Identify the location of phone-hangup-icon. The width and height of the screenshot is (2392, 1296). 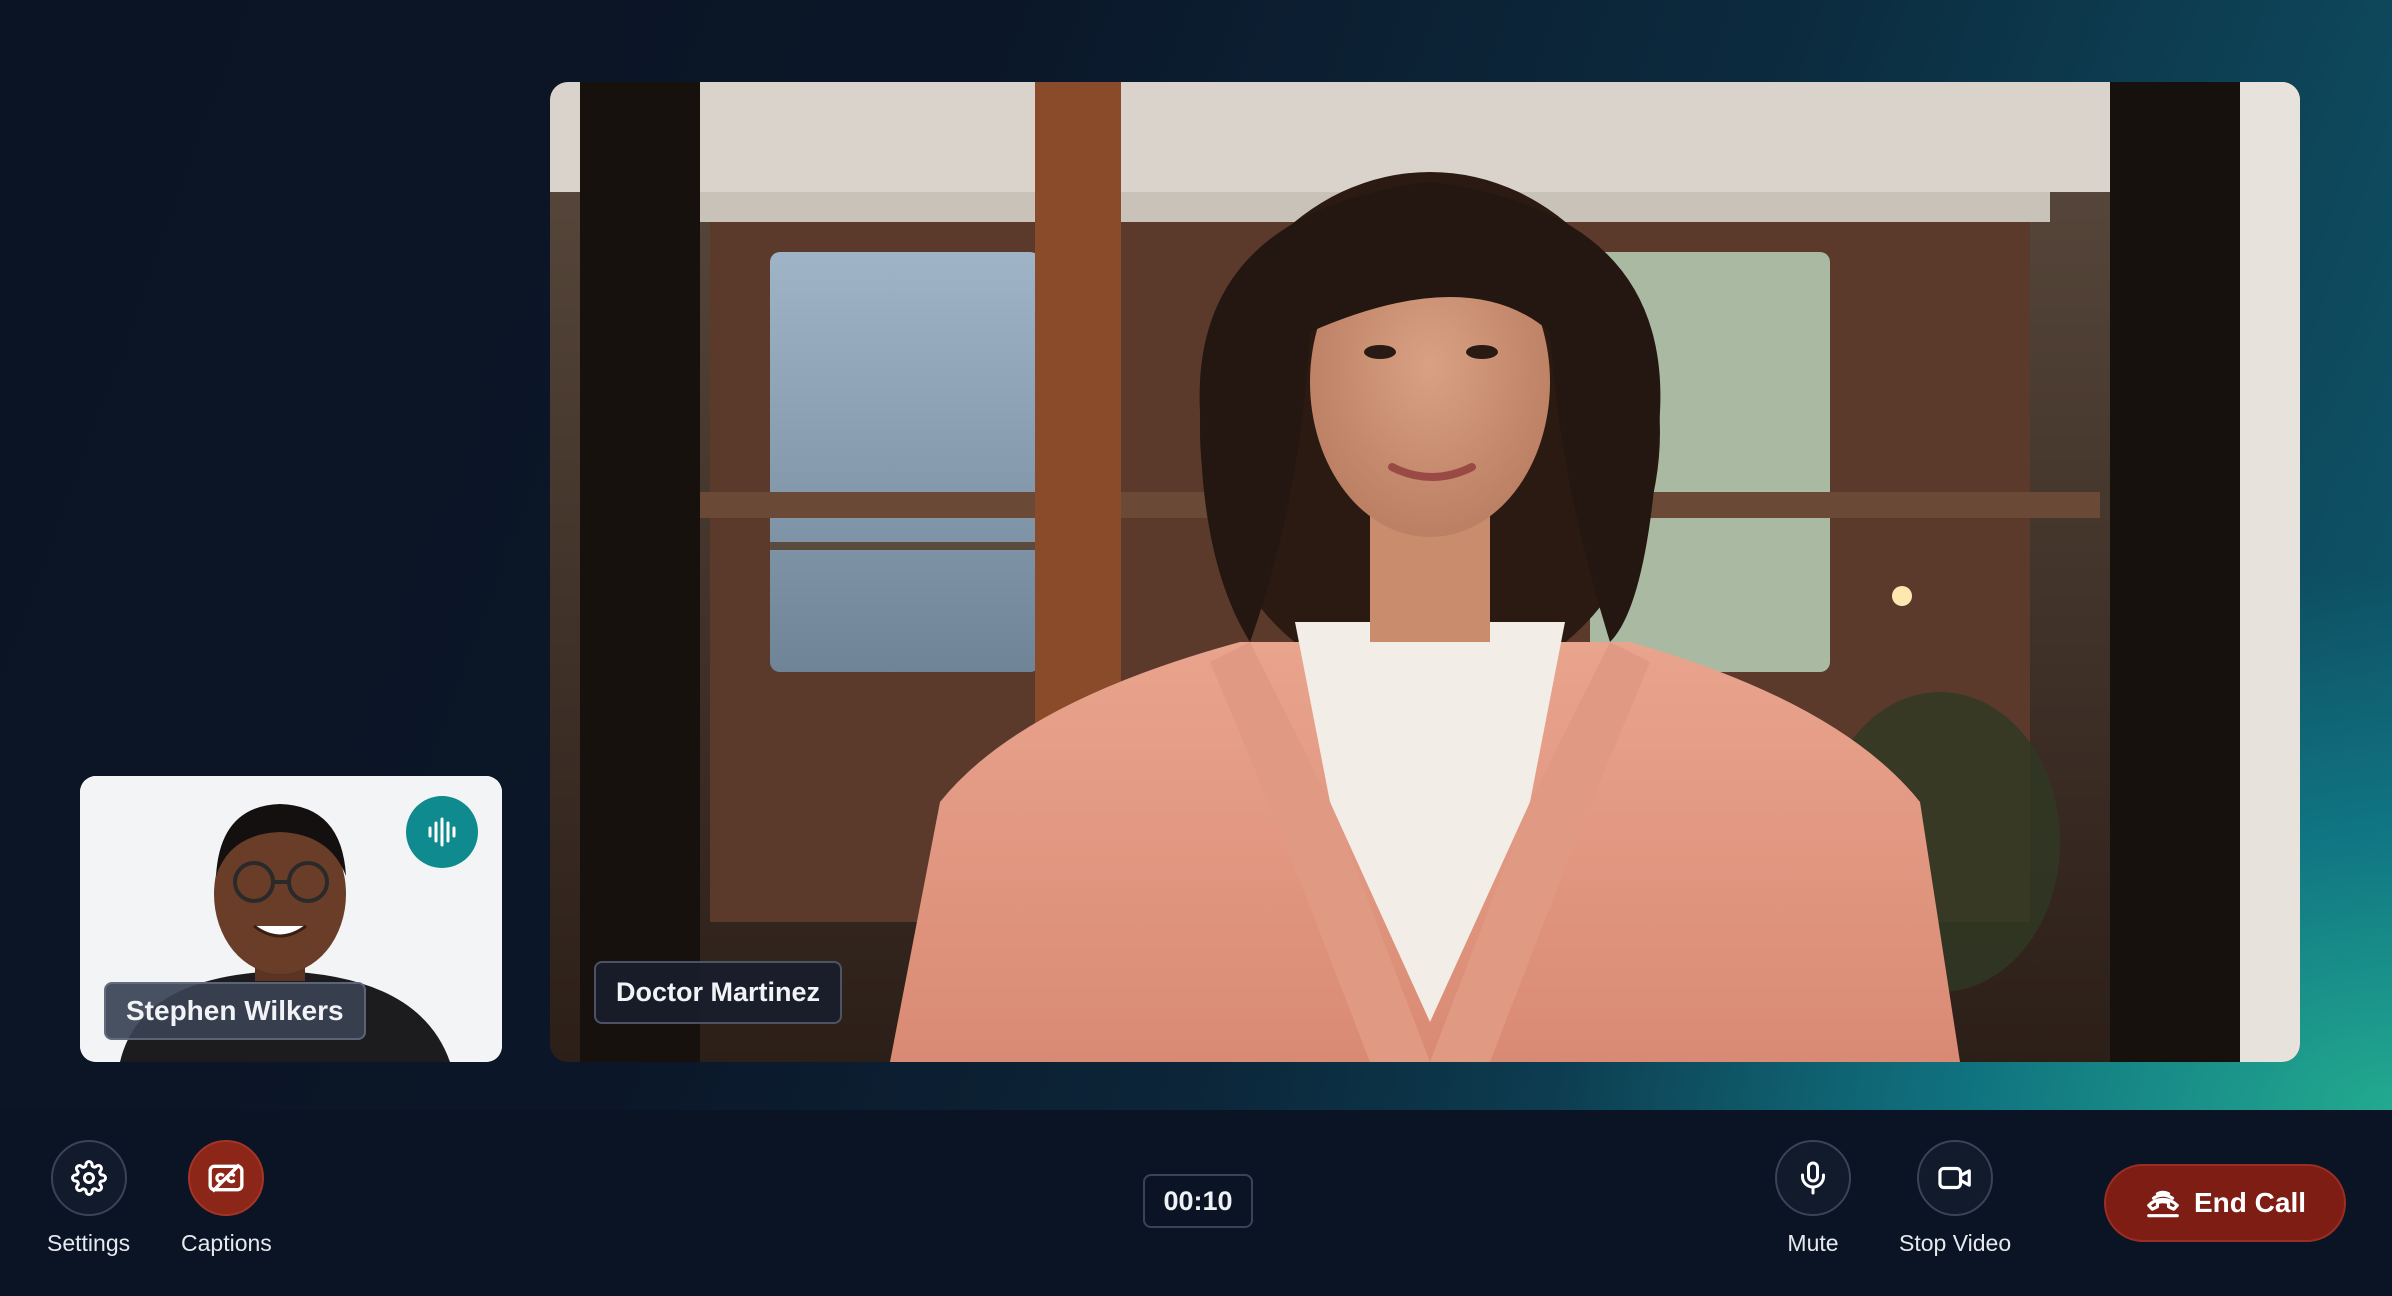
(2163, 1204).